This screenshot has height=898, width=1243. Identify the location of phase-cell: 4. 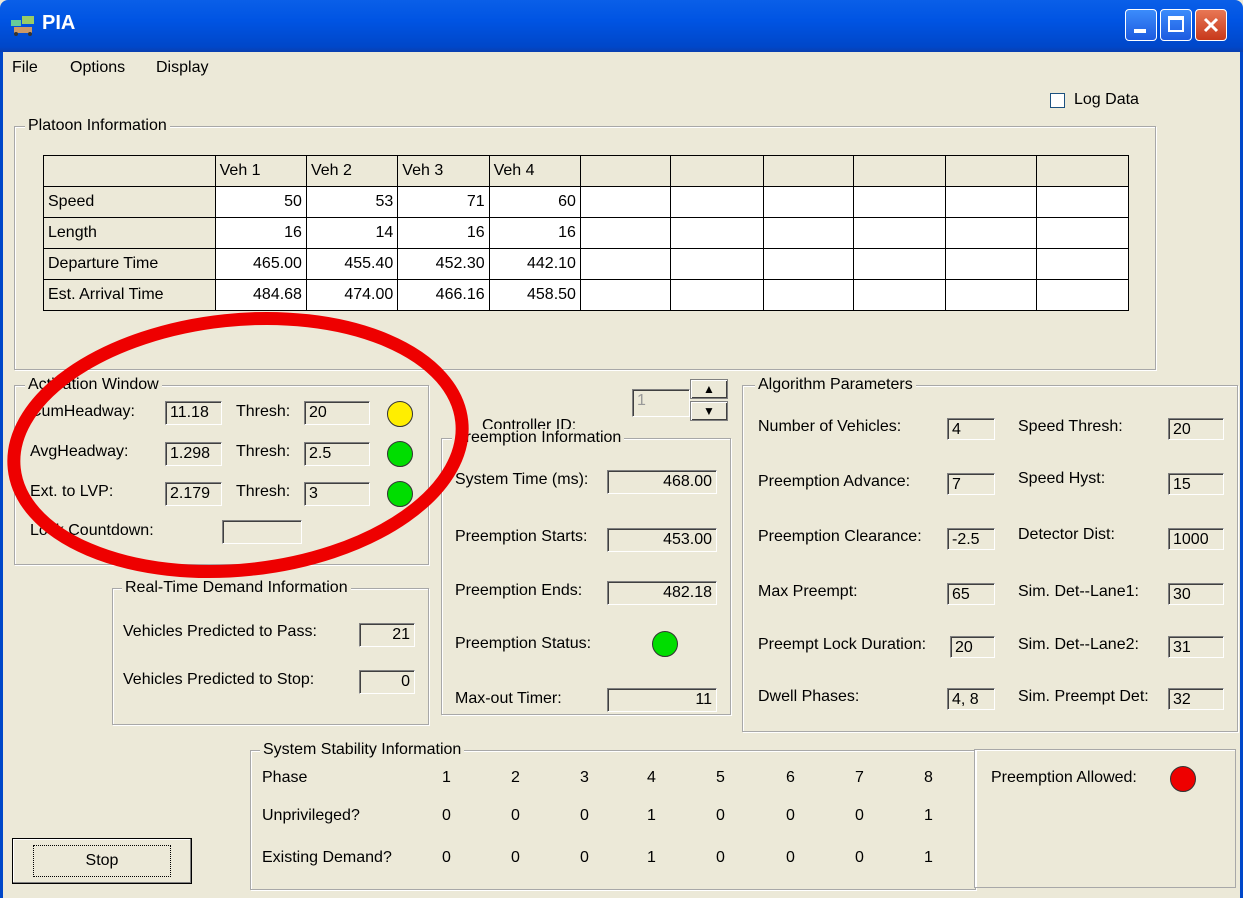
(651, 777).